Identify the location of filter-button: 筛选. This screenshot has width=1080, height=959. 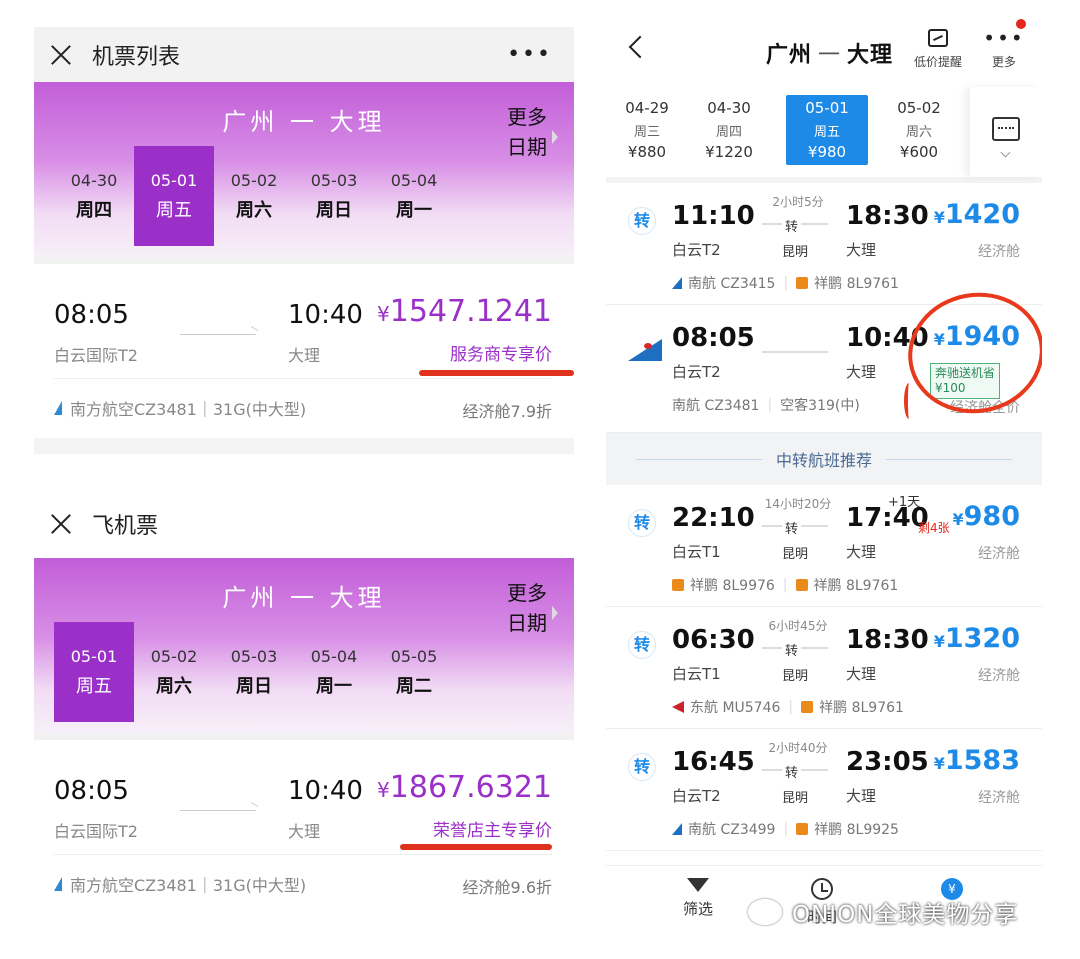
(698, 898).